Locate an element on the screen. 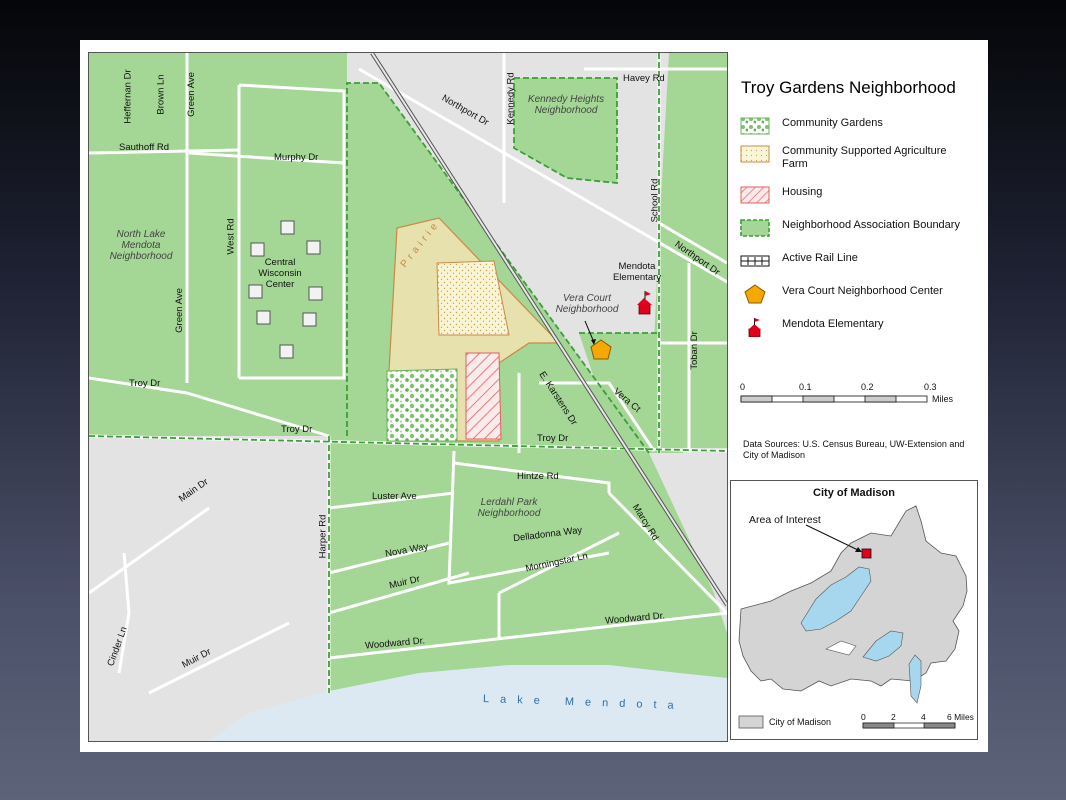 This screenshot has width=1066, height=800. street-label-sauthoff: Sauthoff Rd is located at coordinates (144, 147).